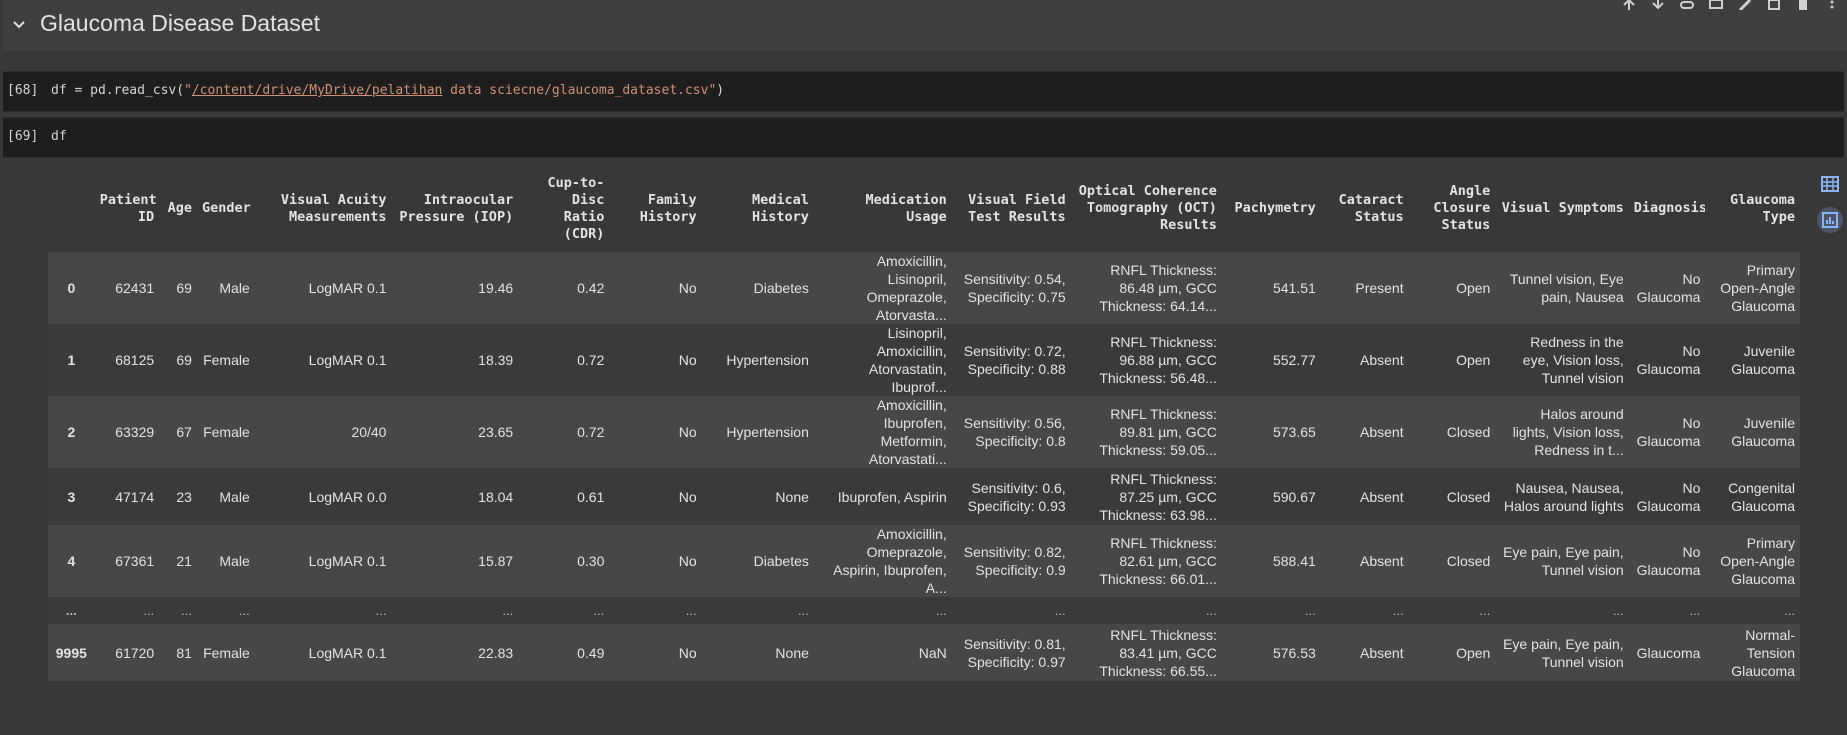 This screenshot has height=735, width=1847. What do you see at coordinates (333, 208) in the screenshot?
I see `column-header: Visual Acuity Measurements` at bounding box center [333, 208].